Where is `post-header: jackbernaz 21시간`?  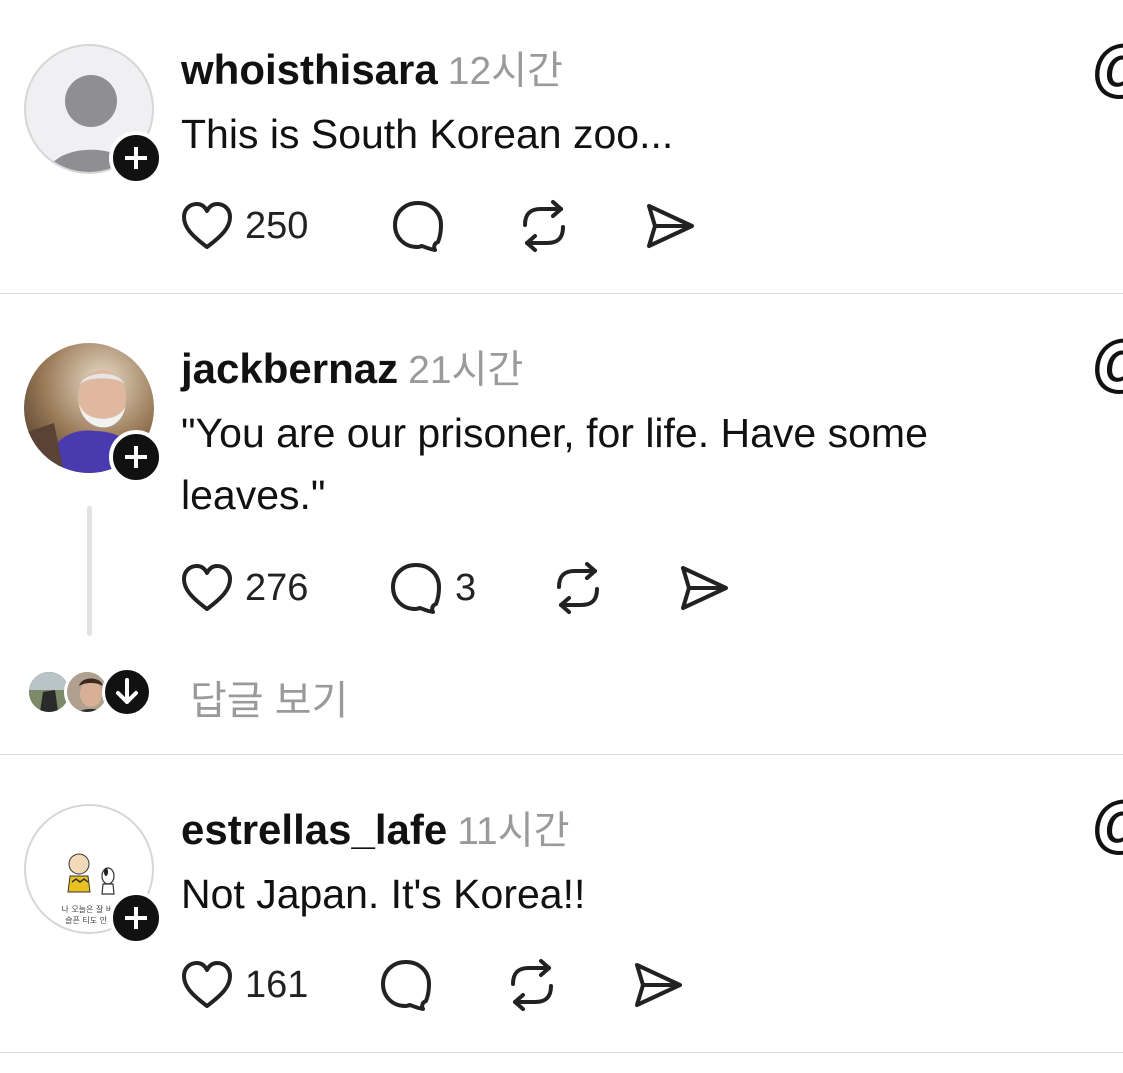 post-header: jackbernaz 21시간 is located at coordinates (352, 367).